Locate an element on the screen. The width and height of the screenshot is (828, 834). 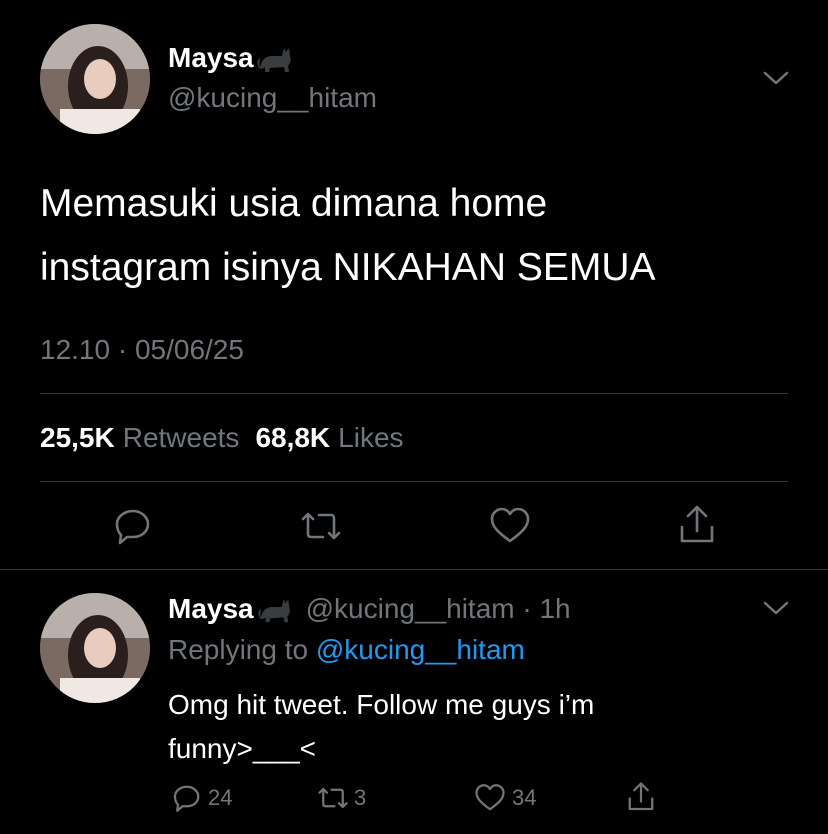
avatar is located at coordinates (95, 79).